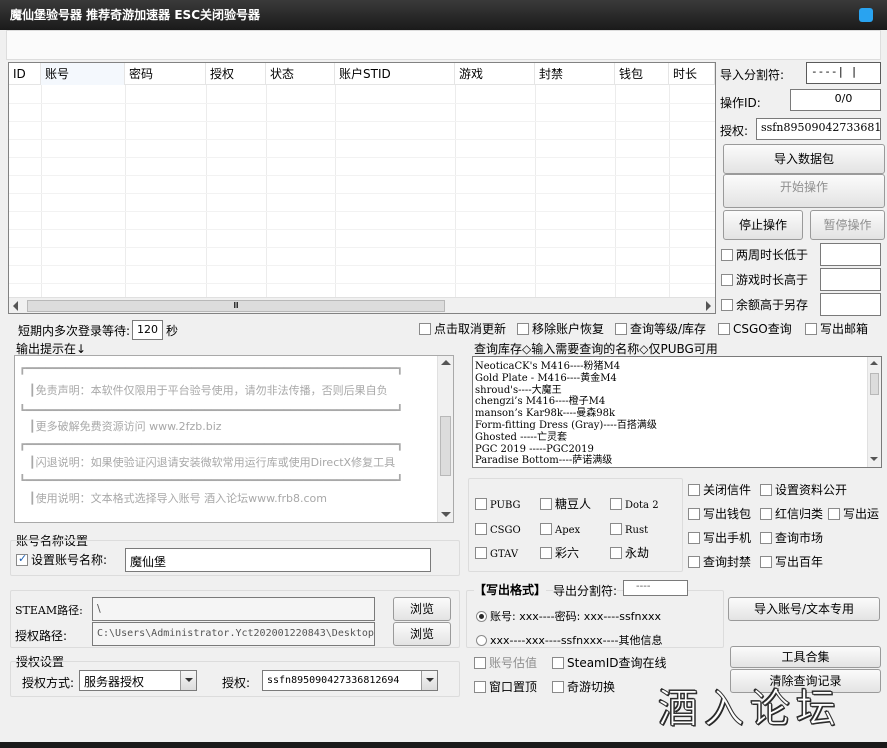 This screenshot has height=748, width=887. What do you see at coordinates (803, 490) in the screenshot?
I see `profile-public-check: 设置资料公开` at bounding box center [803, 490].